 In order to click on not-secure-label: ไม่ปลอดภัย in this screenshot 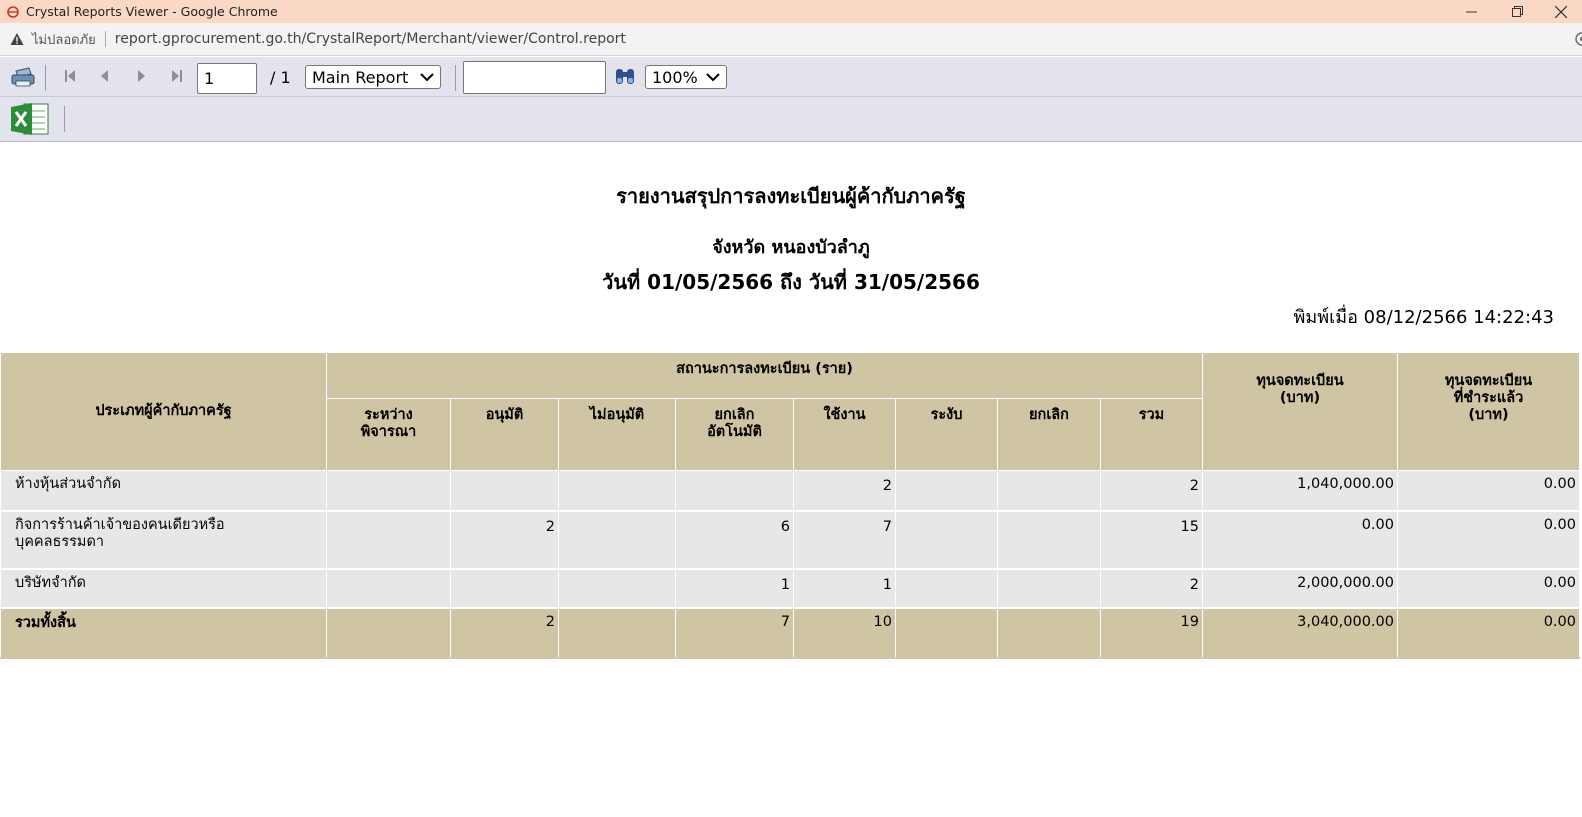, I will do `click(64, 39)`.